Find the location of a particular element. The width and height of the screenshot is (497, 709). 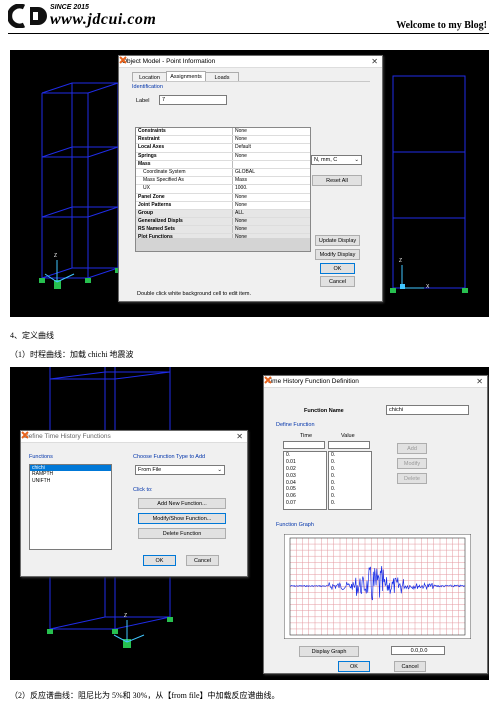

th-definition-titlebar: Time History Function Definition ✕ is located at coordinates (375, 382).